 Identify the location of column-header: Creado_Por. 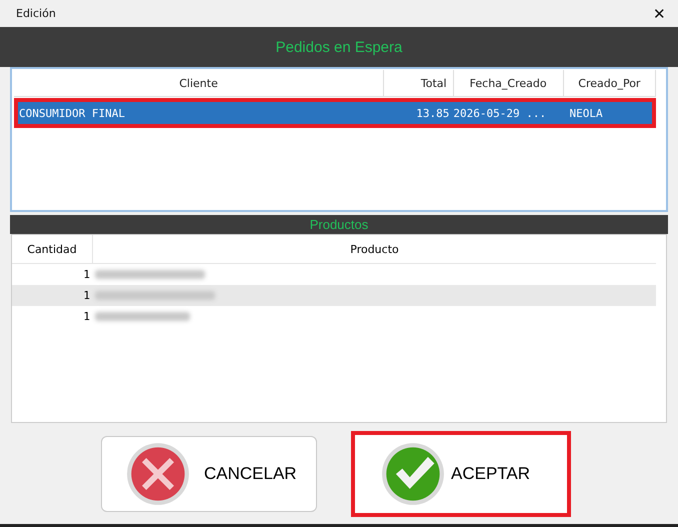
(610, 83).